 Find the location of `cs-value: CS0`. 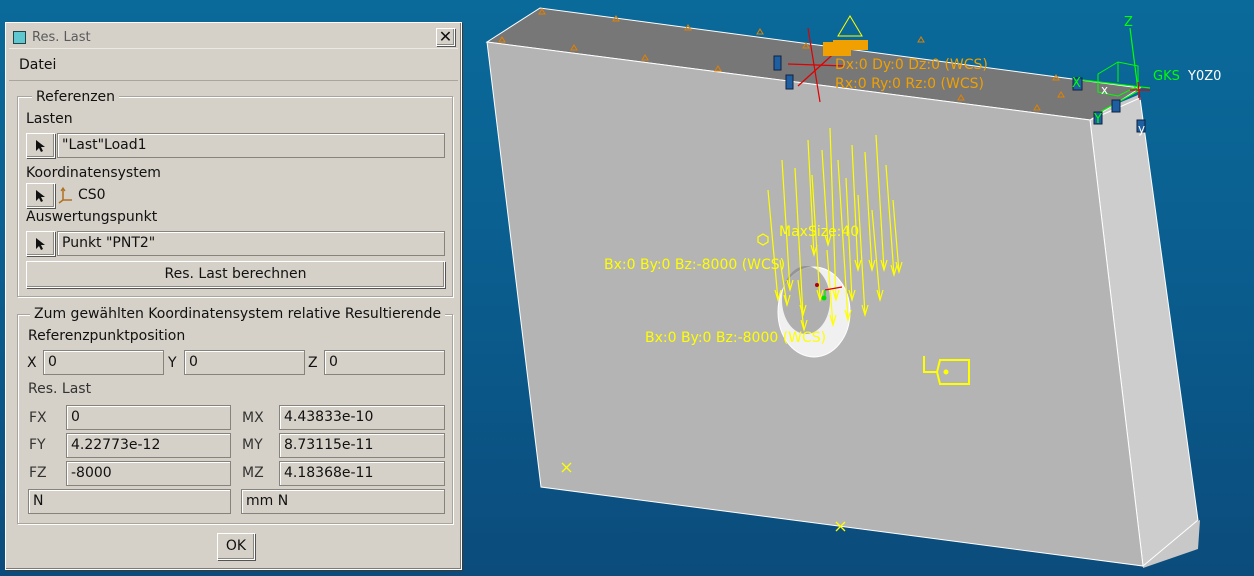

cs-value: CS0 is located at coordinates (92, 195).